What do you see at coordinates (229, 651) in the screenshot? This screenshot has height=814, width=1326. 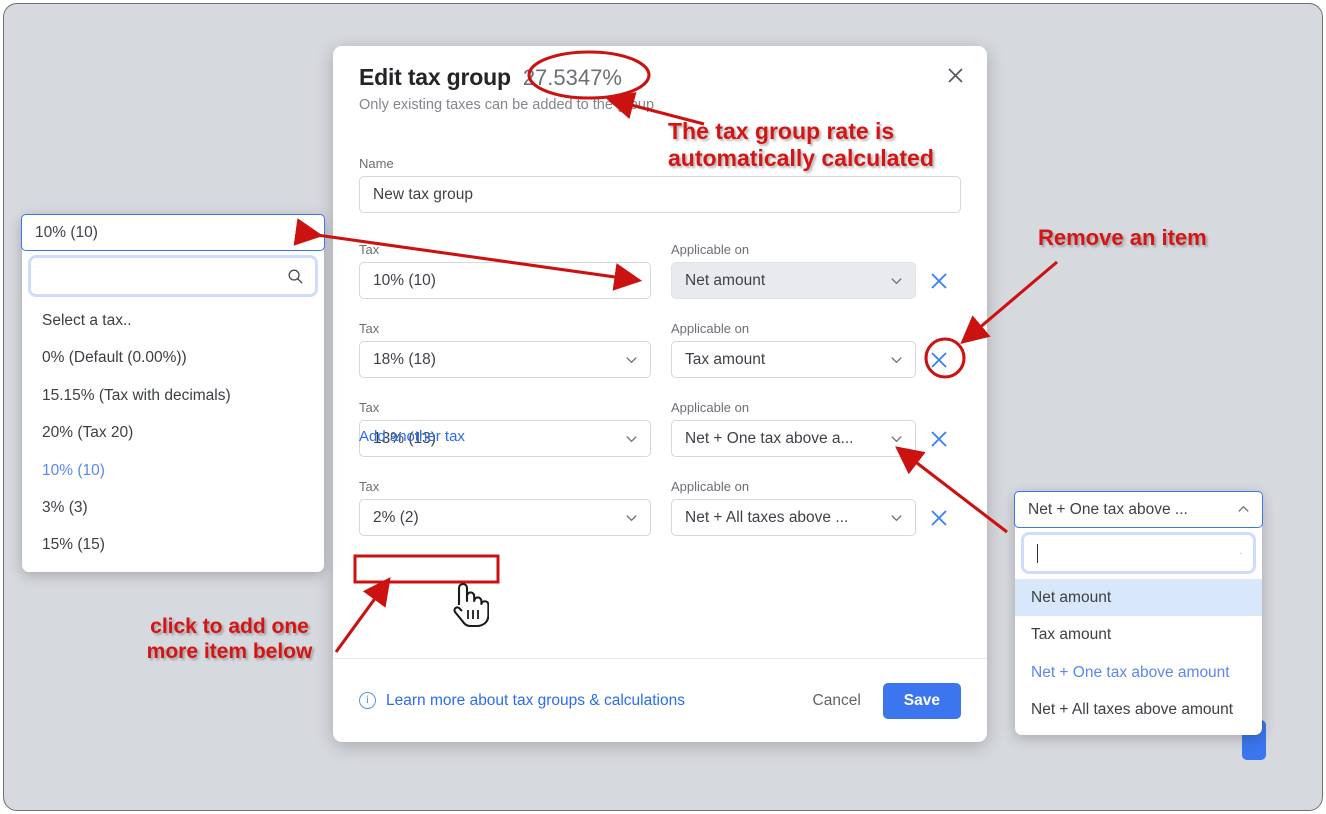 I see `add-annotation-line2: more item below` at bounding box center [229, 651].